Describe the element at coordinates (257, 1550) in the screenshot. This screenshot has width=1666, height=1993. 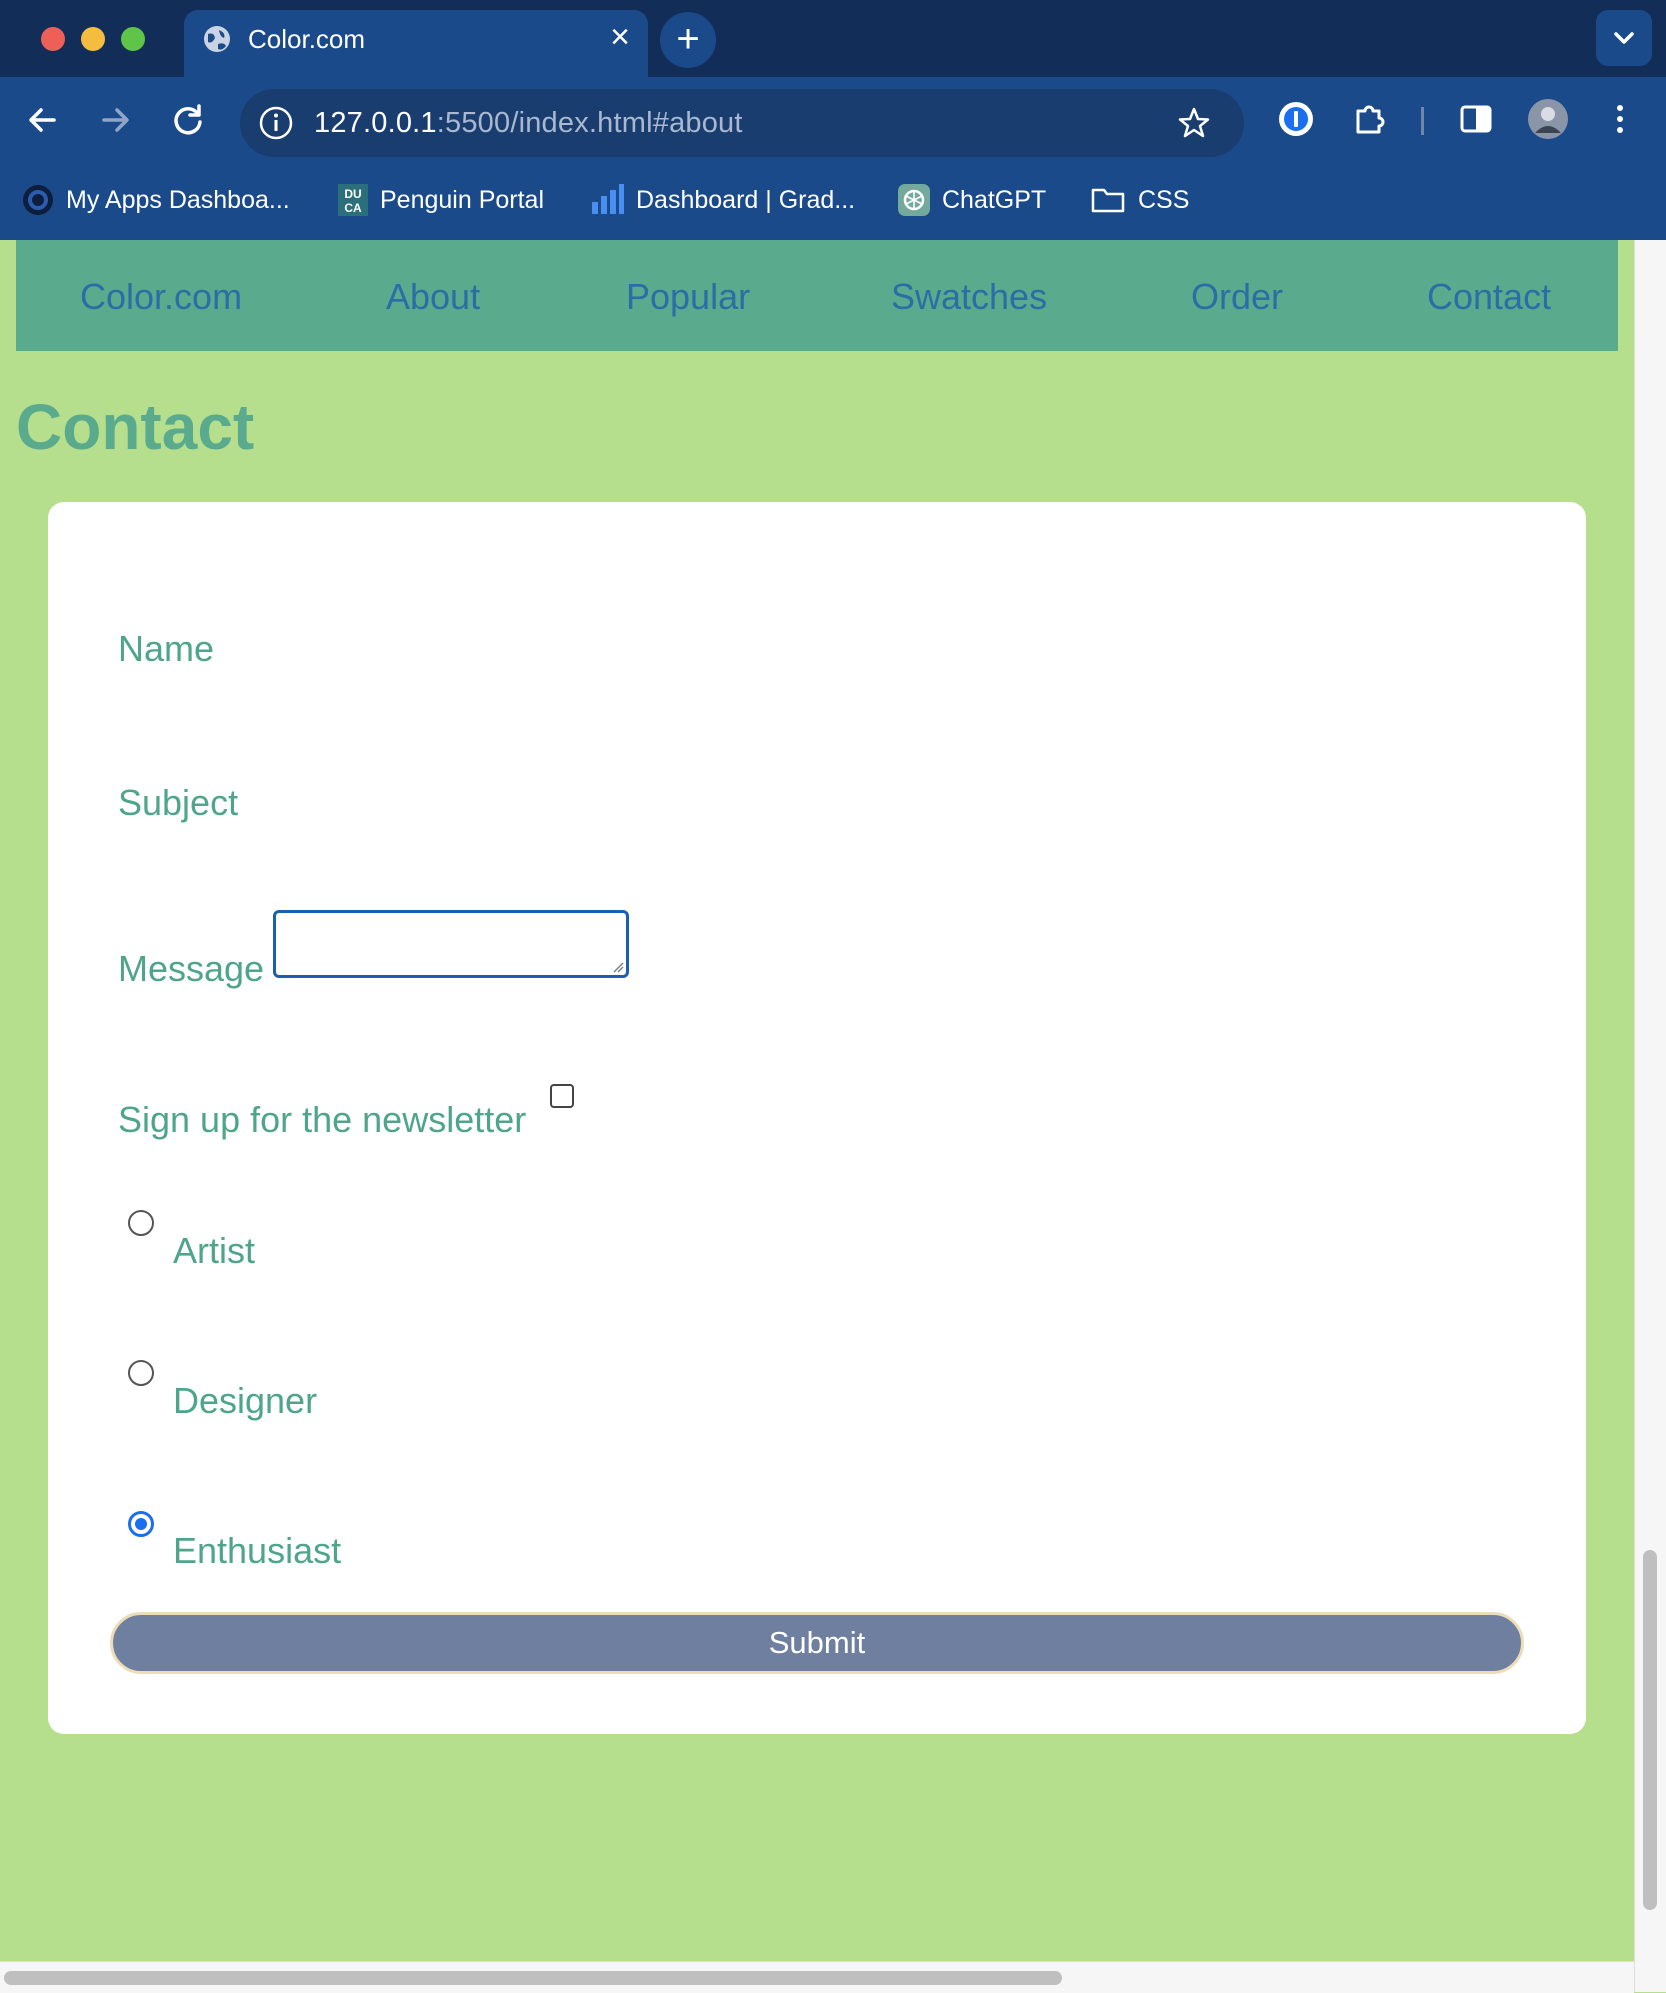
I see `role-label-enthusiast: Enthusiast` at that location.